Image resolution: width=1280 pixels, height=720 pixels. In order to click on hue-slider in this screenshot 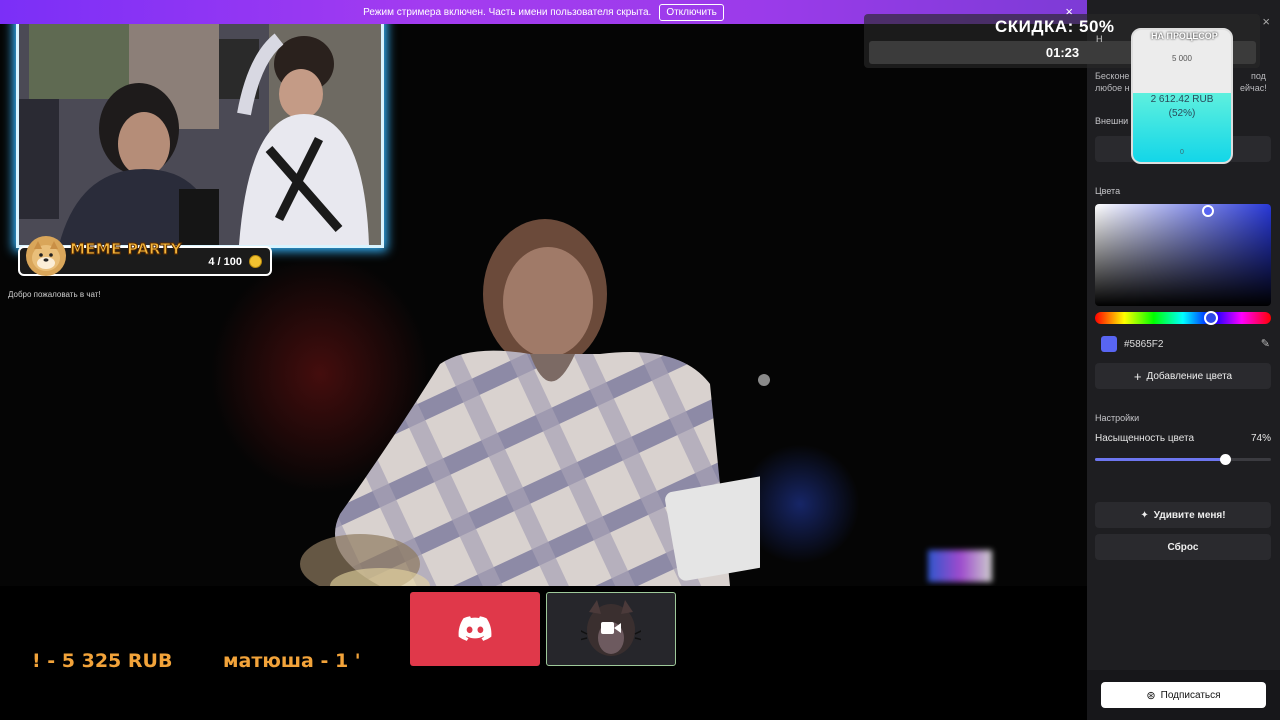, I will do `click(1183, 318)`.